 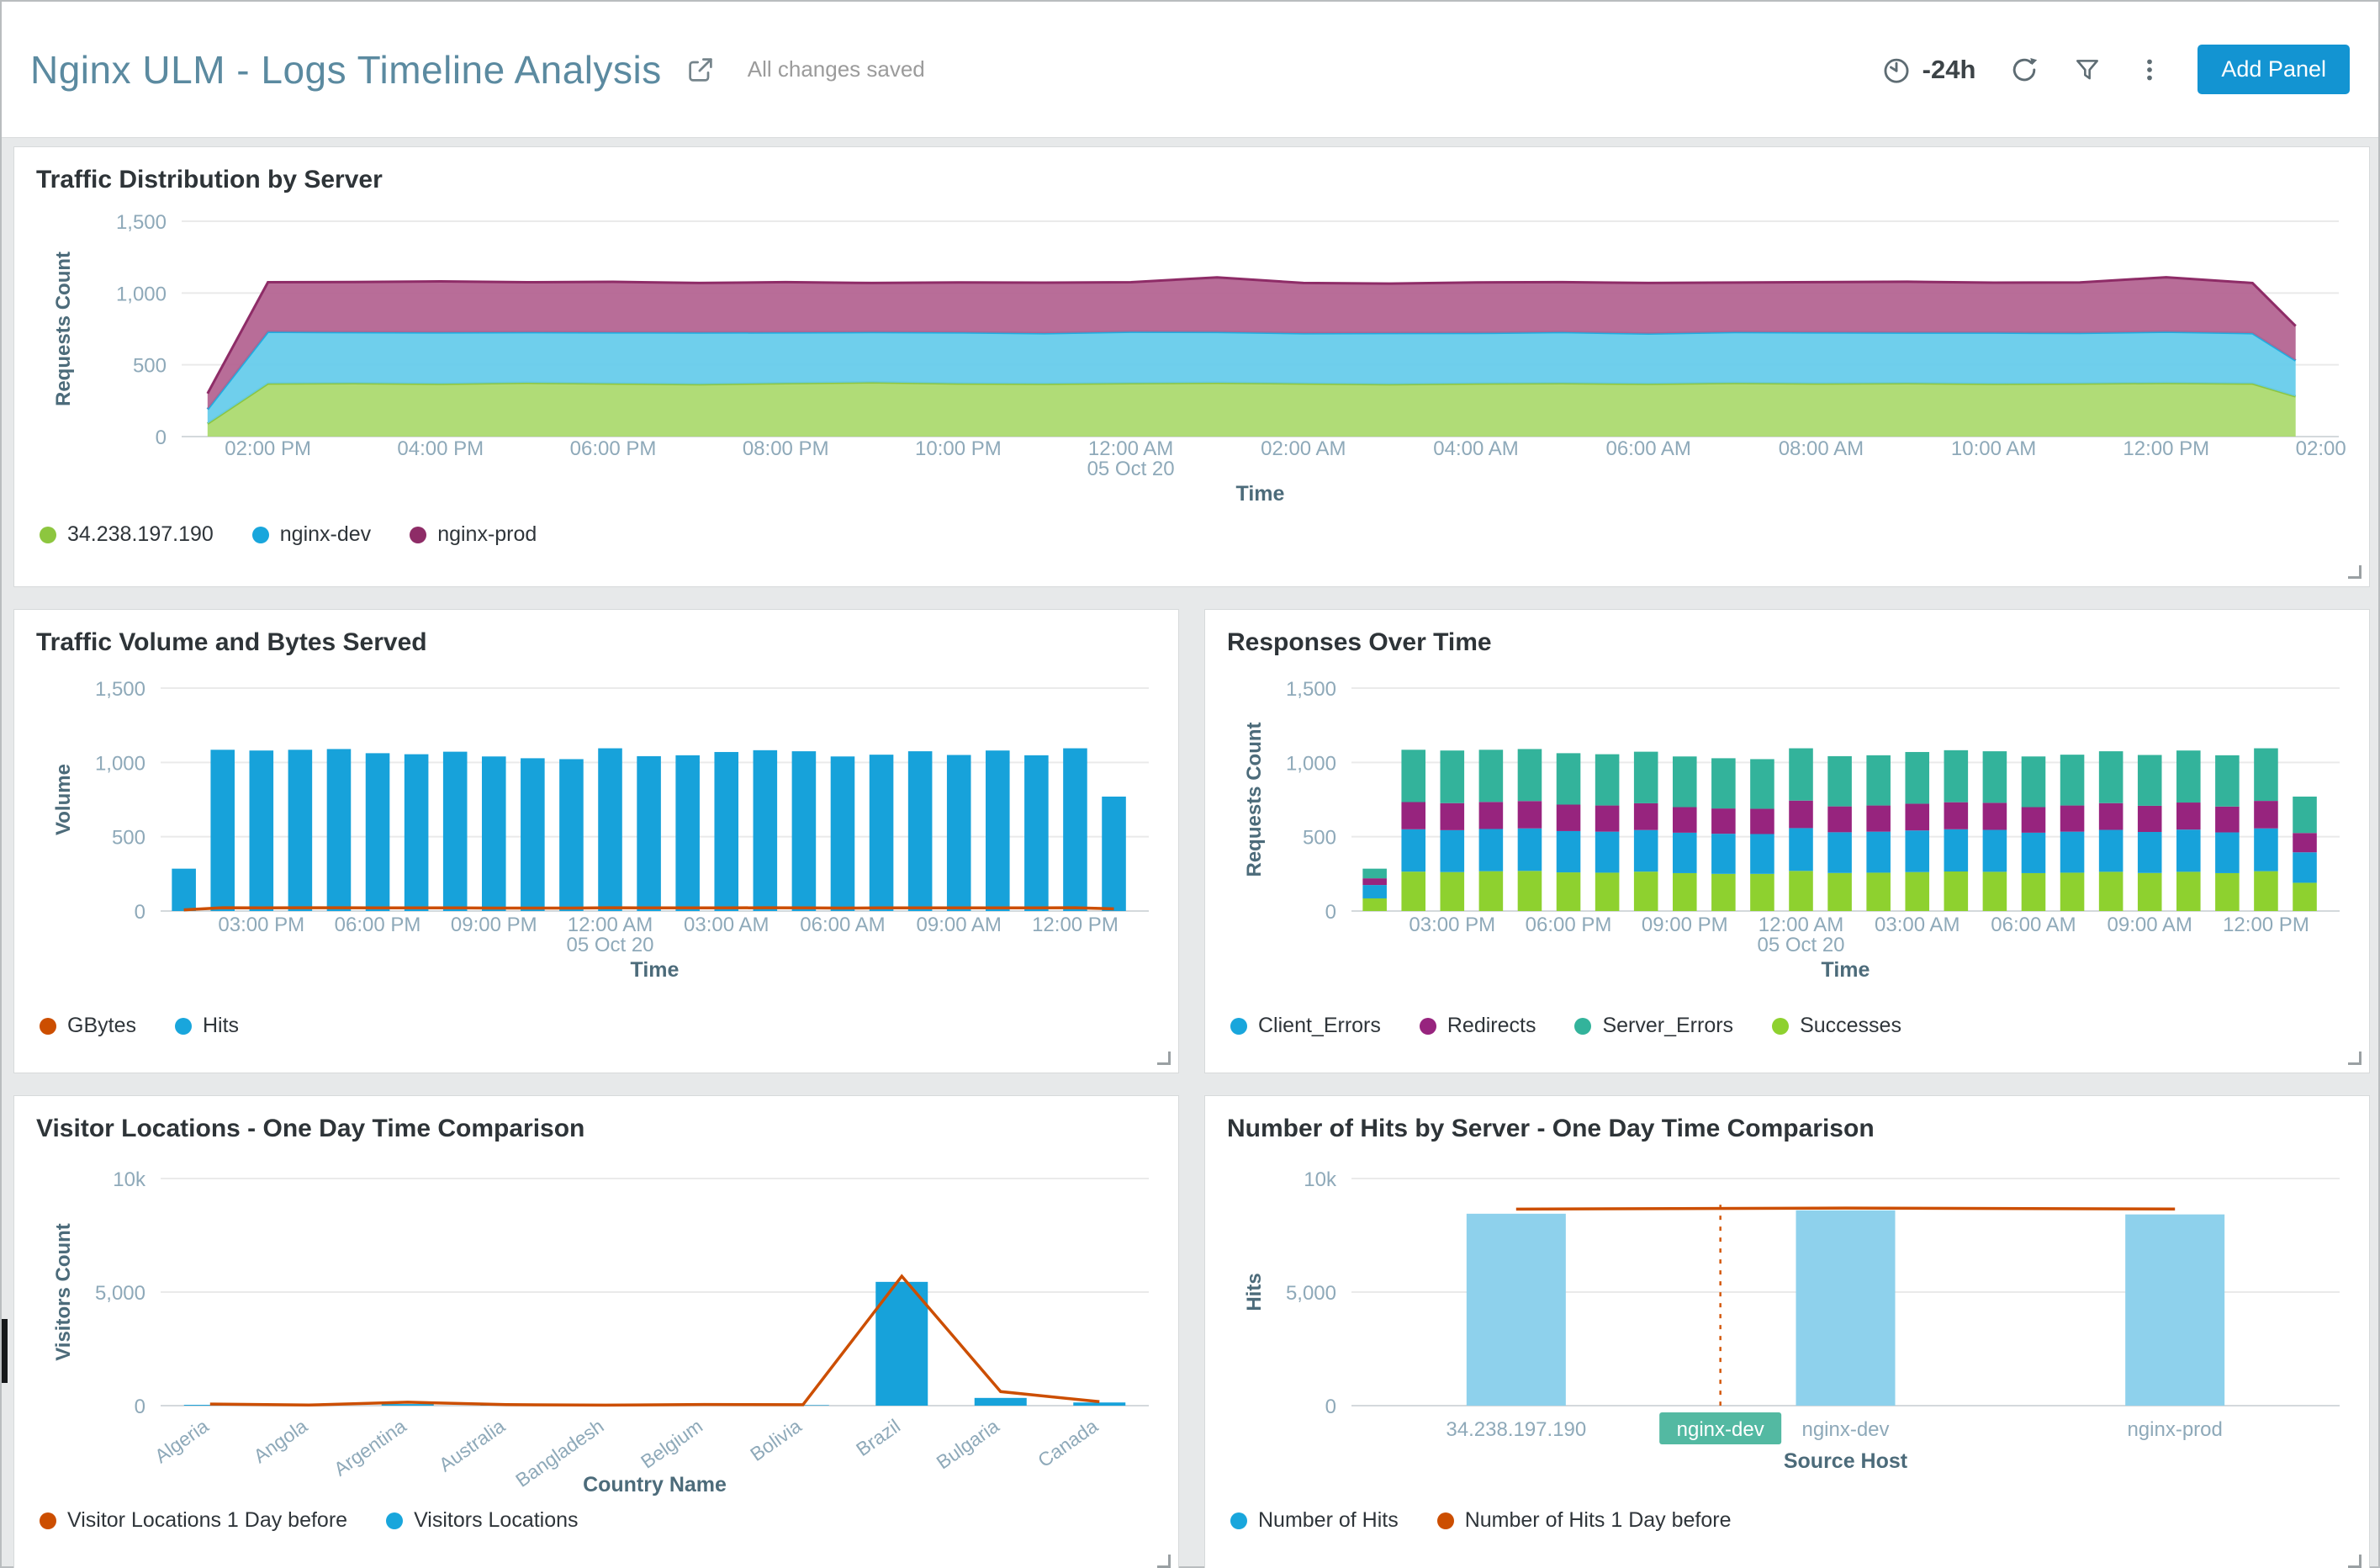 I want to click on legend-item: Successes, so click(x=1836, y=1026).